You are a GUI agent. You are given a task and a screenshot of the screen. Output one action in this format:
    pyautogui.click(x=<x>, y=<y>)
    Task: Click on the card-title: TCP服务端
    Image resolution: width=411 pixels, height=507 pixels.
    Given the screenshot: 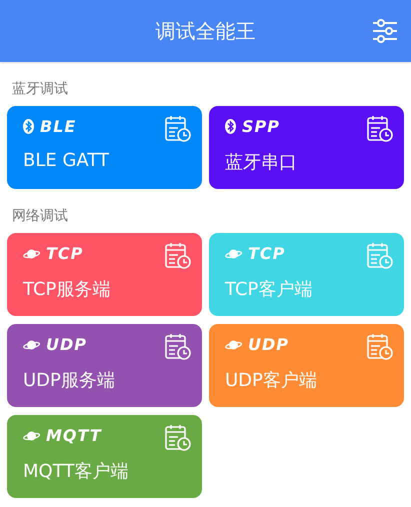 What is the action you would take?
    pyautogui.click(x=67, y=289)
    